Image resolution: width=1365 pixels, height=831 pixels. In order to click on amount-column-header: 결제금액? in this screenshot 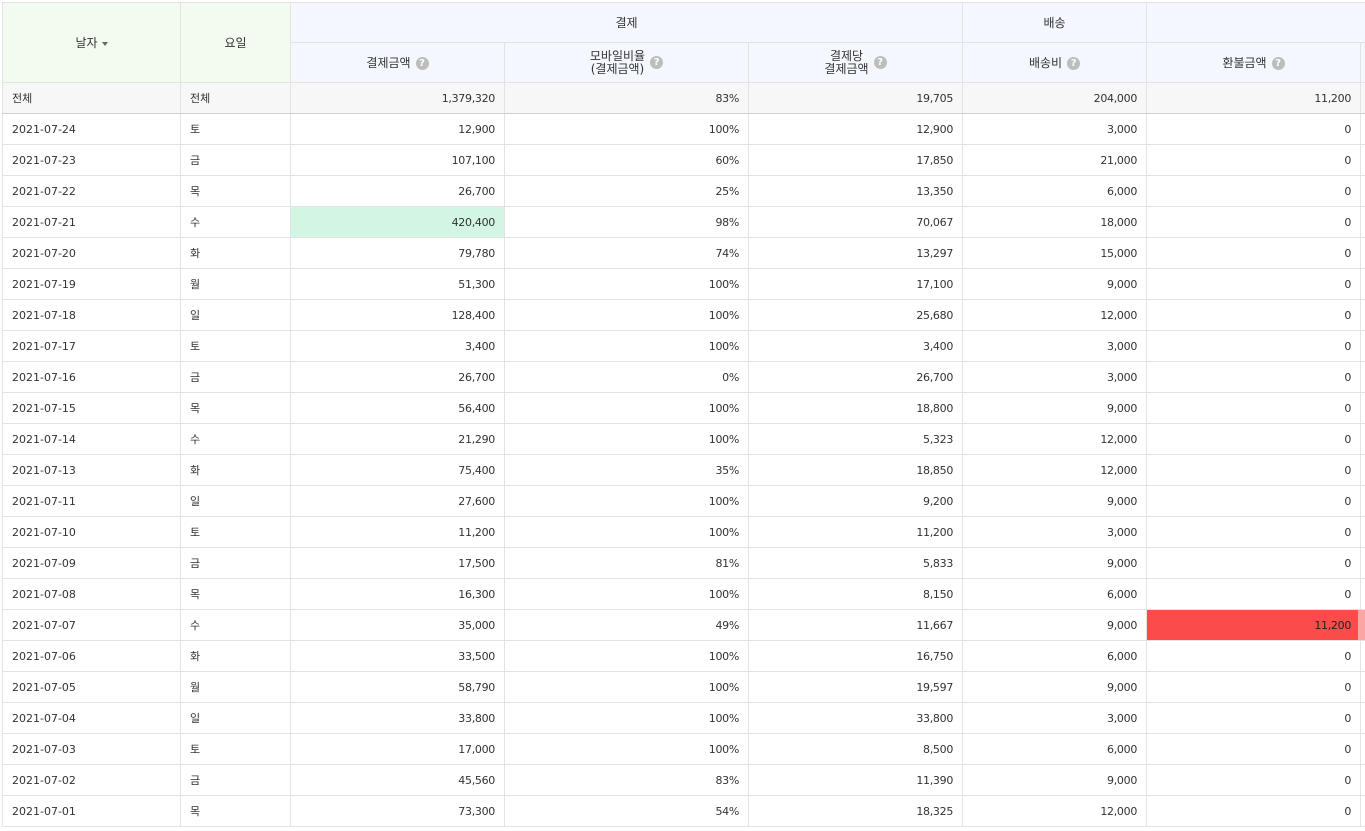, I will do `click(397, 62)`.